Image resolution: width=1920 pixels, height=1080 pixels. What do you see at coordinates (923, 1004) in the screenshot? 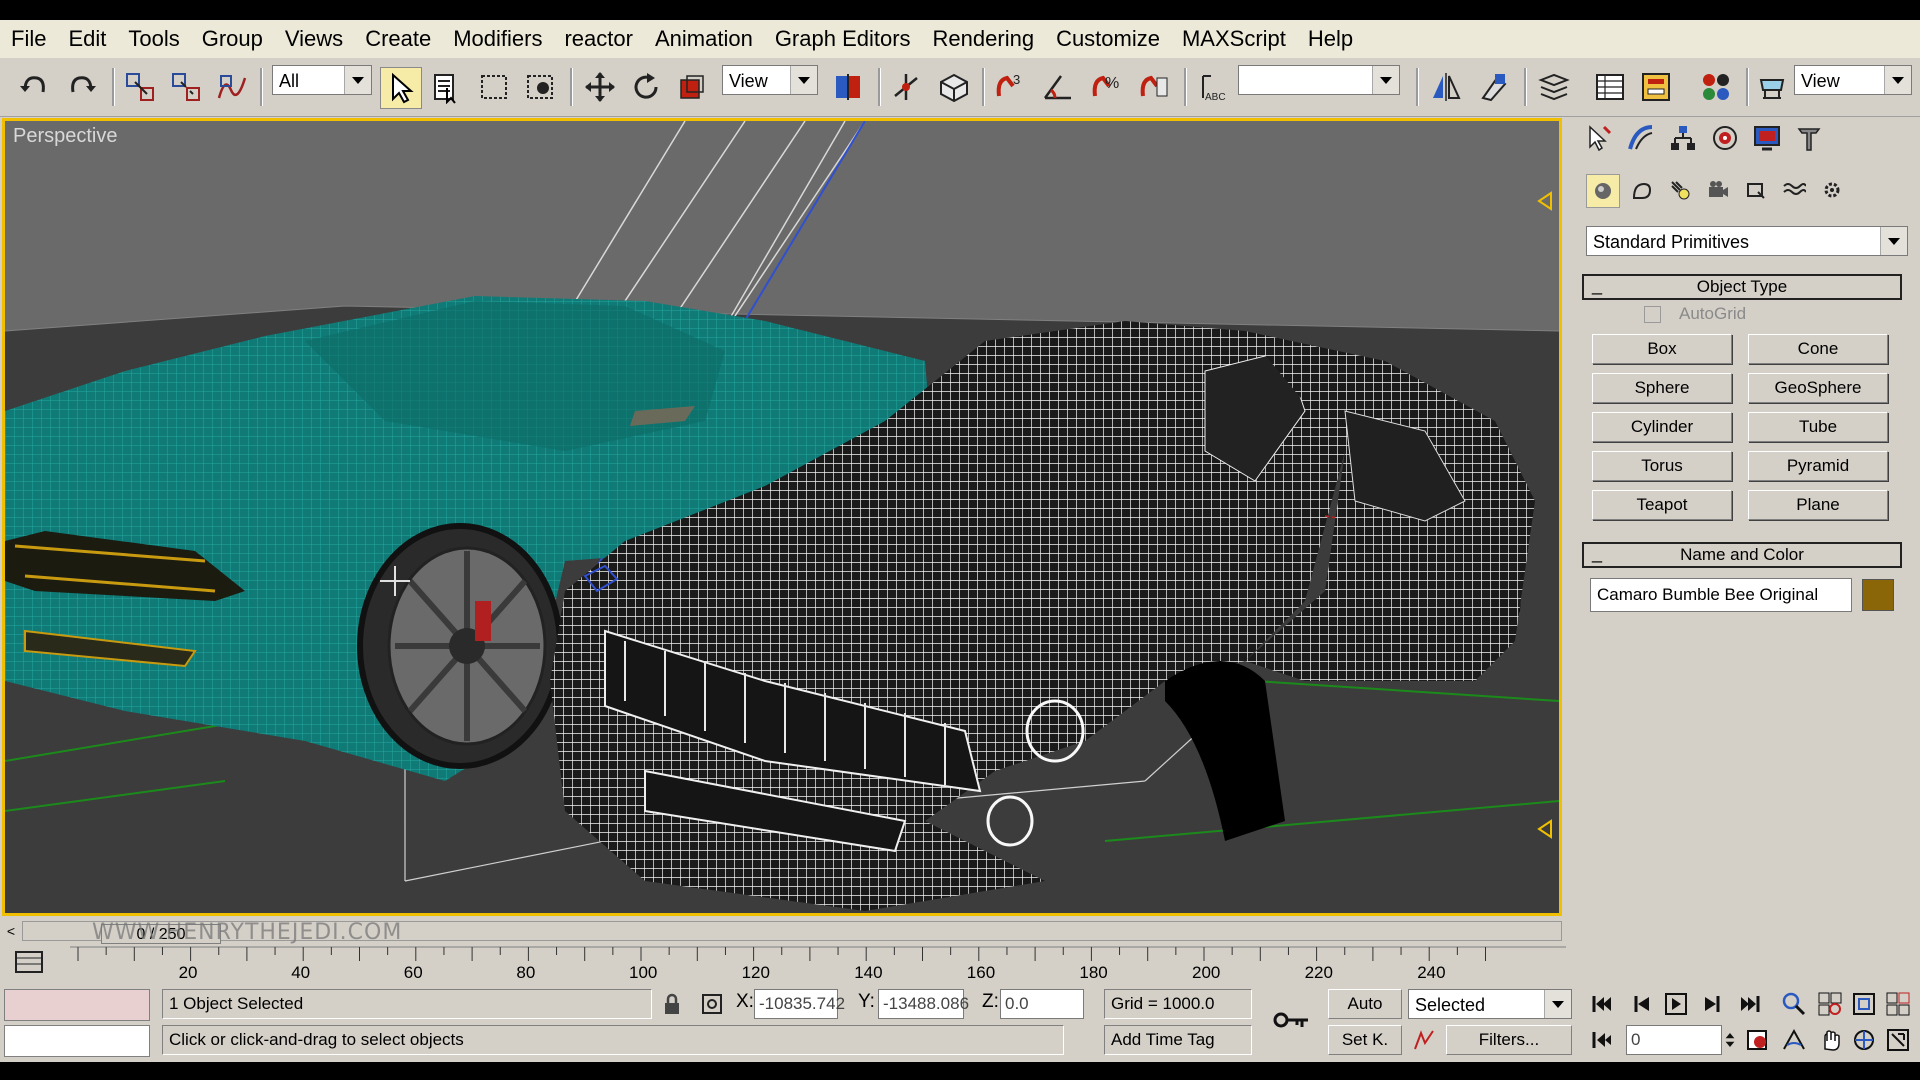
I see `y-coordinate-field: -13488.086` at bounding box center [923, 1004].